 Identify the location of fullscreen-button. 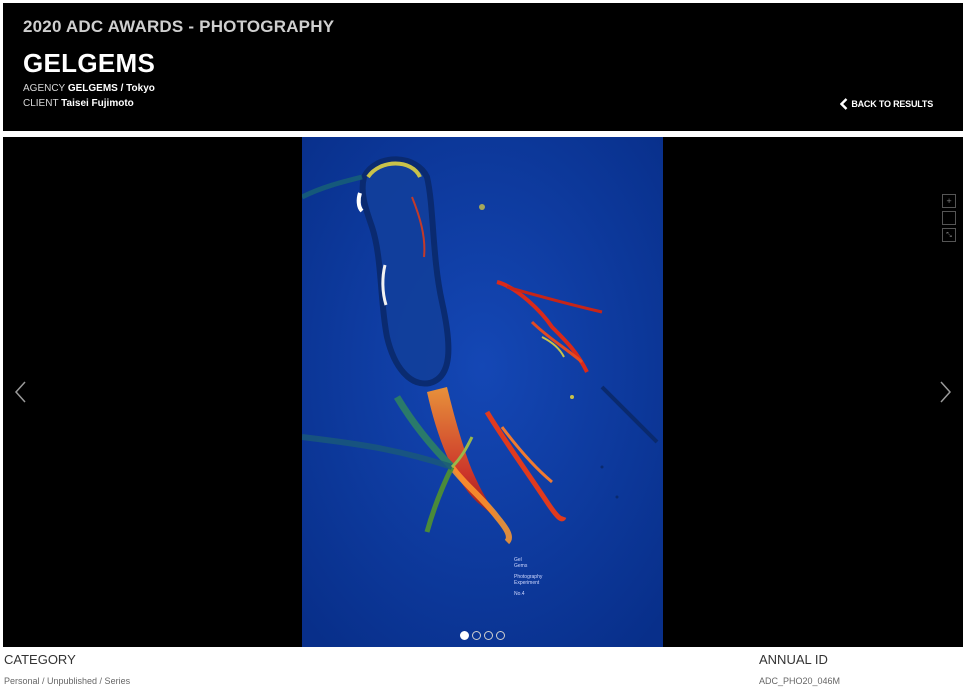
(949, 218).